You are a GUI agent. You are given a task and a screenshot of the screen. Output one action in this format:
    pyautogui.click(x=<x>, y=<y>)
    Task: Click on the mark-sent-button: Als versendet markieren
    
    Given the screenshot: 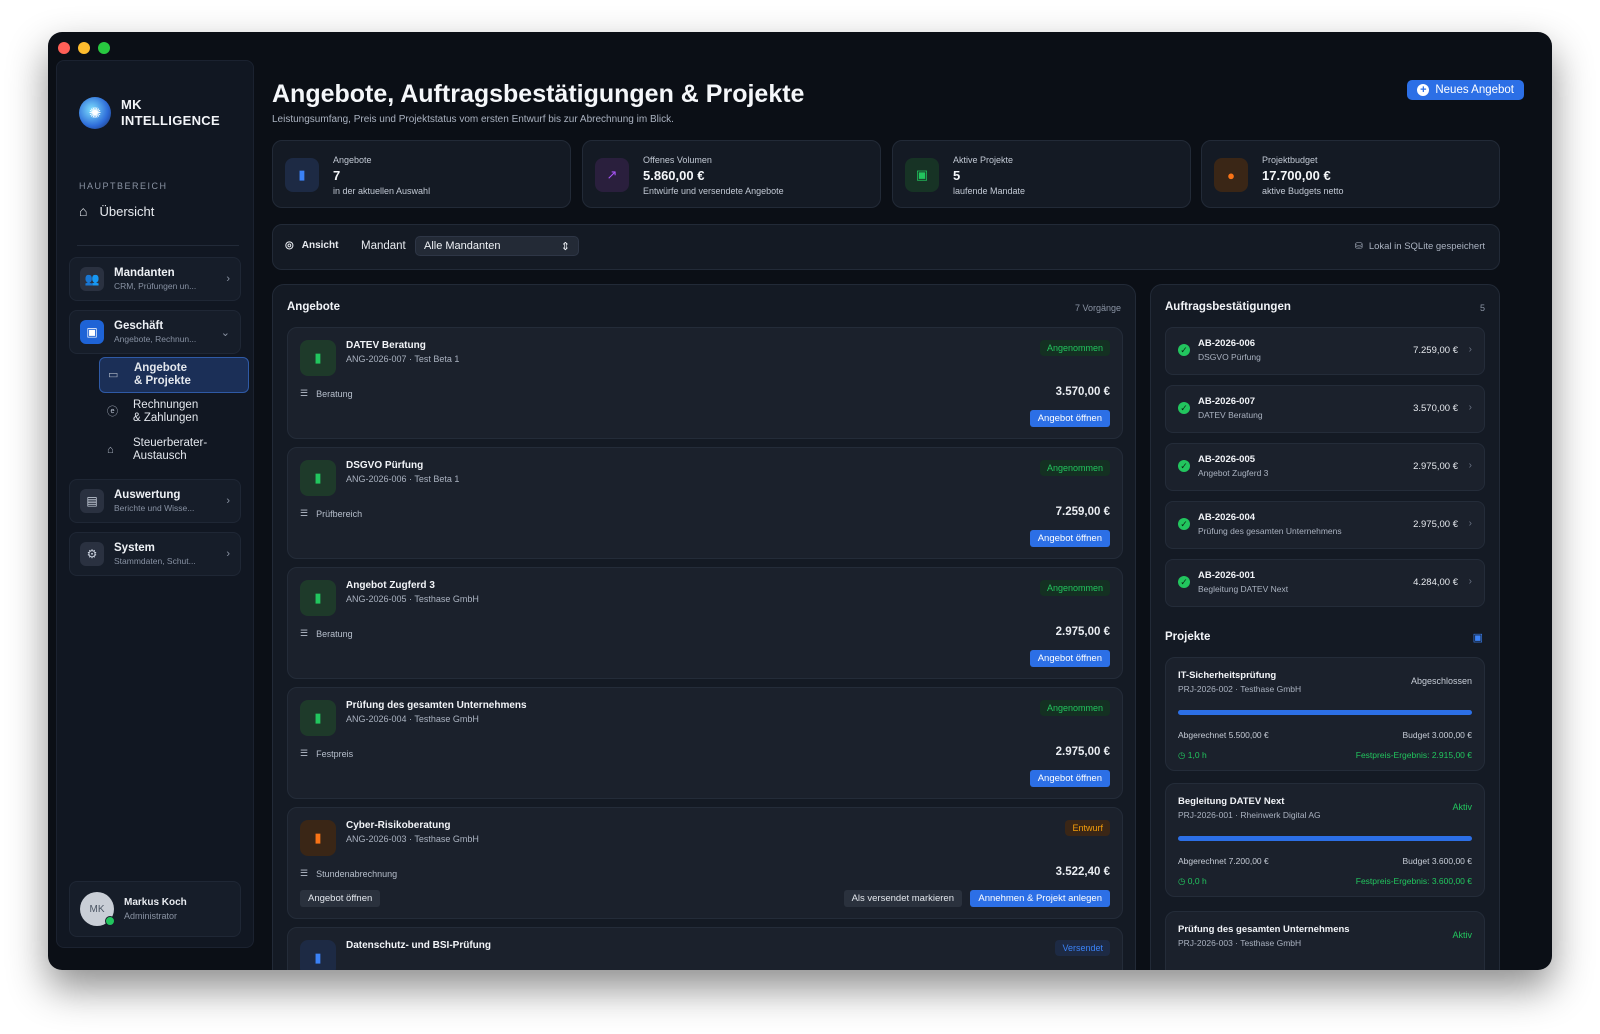 What is the action you would take?
    pyautogui.click(x=902, y=898)
    